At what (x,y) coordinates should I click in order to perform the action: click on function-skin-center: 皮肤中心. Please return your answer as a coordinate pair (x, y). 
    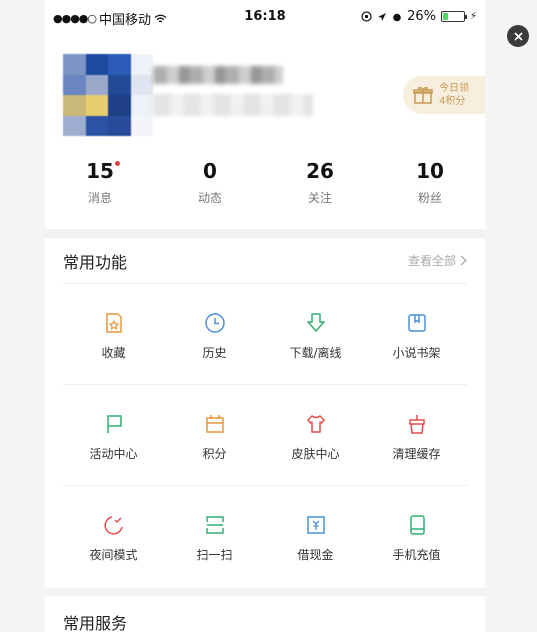
    Looking at the image, I should click on (315, 435).